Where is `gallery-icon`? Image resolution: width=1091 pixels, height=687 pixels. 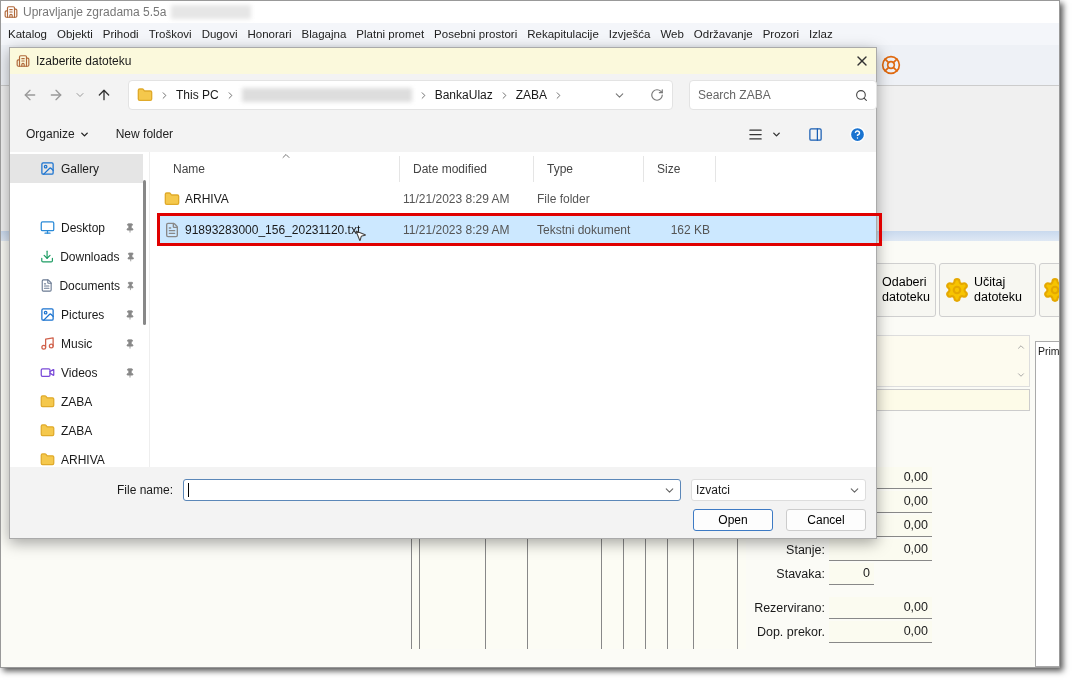 gallery-icon is located at coordinates (47, 168).